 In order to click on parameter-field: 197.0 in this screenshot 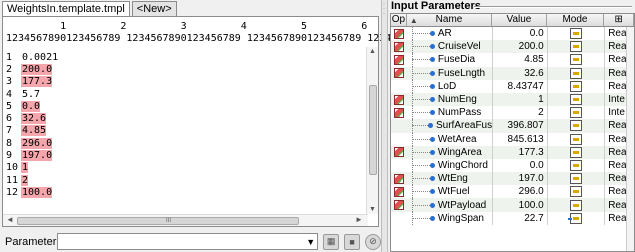, I will do `click(37, 156)`.